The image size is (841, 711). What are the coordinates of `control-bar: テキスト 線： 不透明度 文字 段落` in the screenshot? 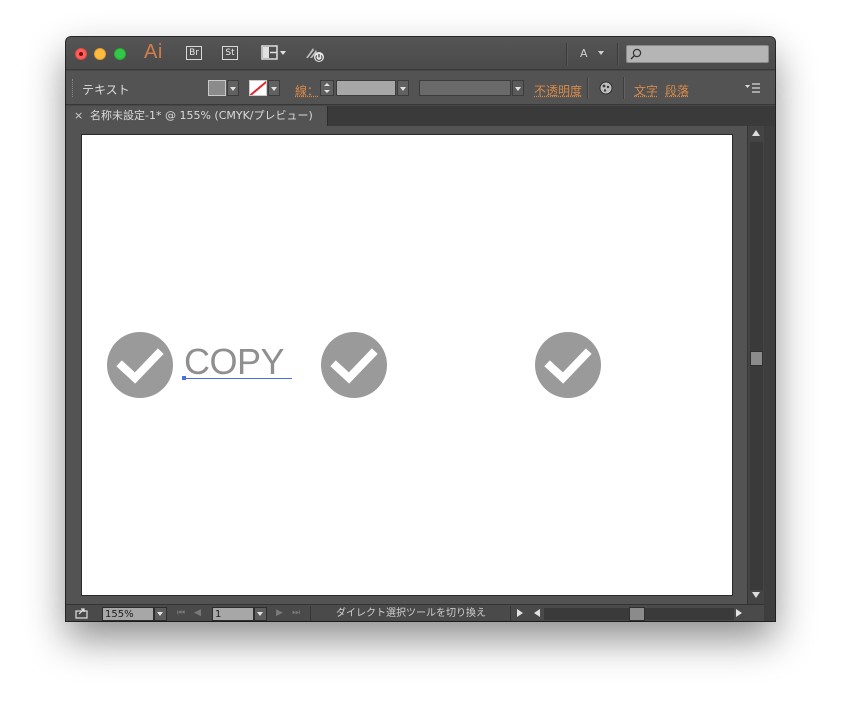 It's located at (420, 88).